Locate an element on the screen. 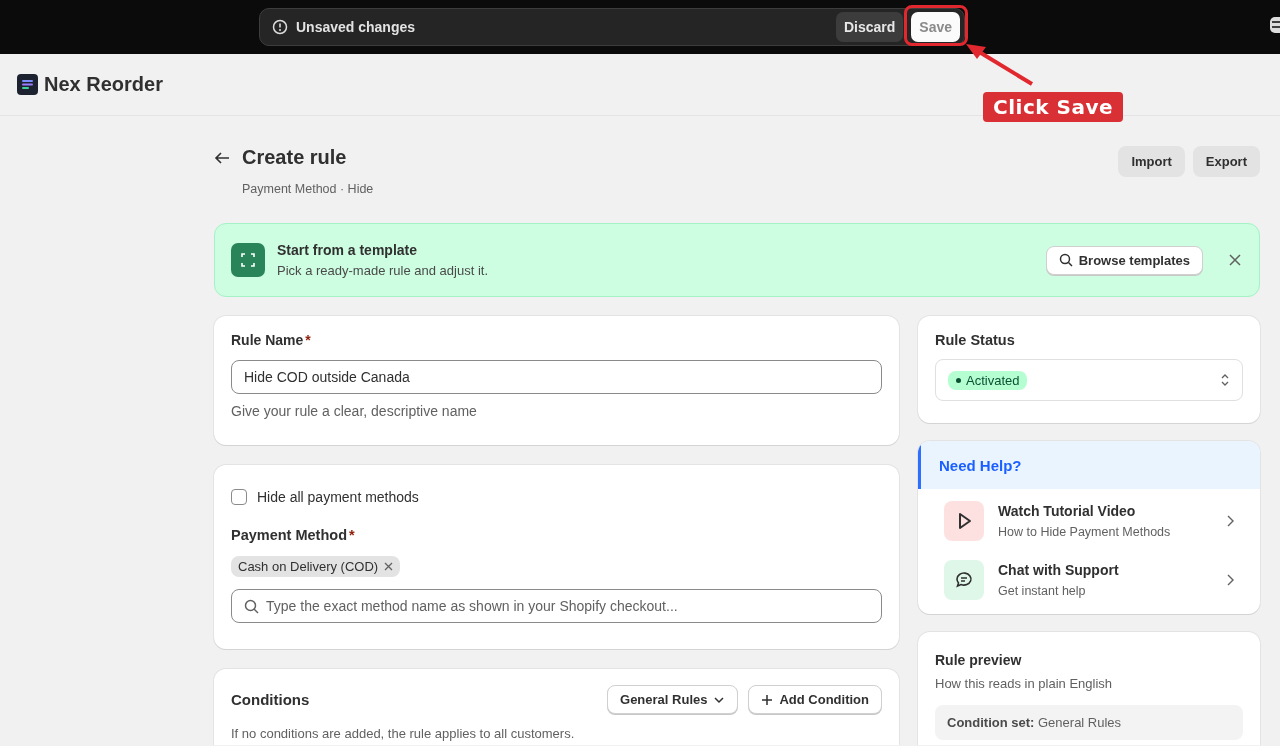  remove-icon is located at coordinates (389, 566).